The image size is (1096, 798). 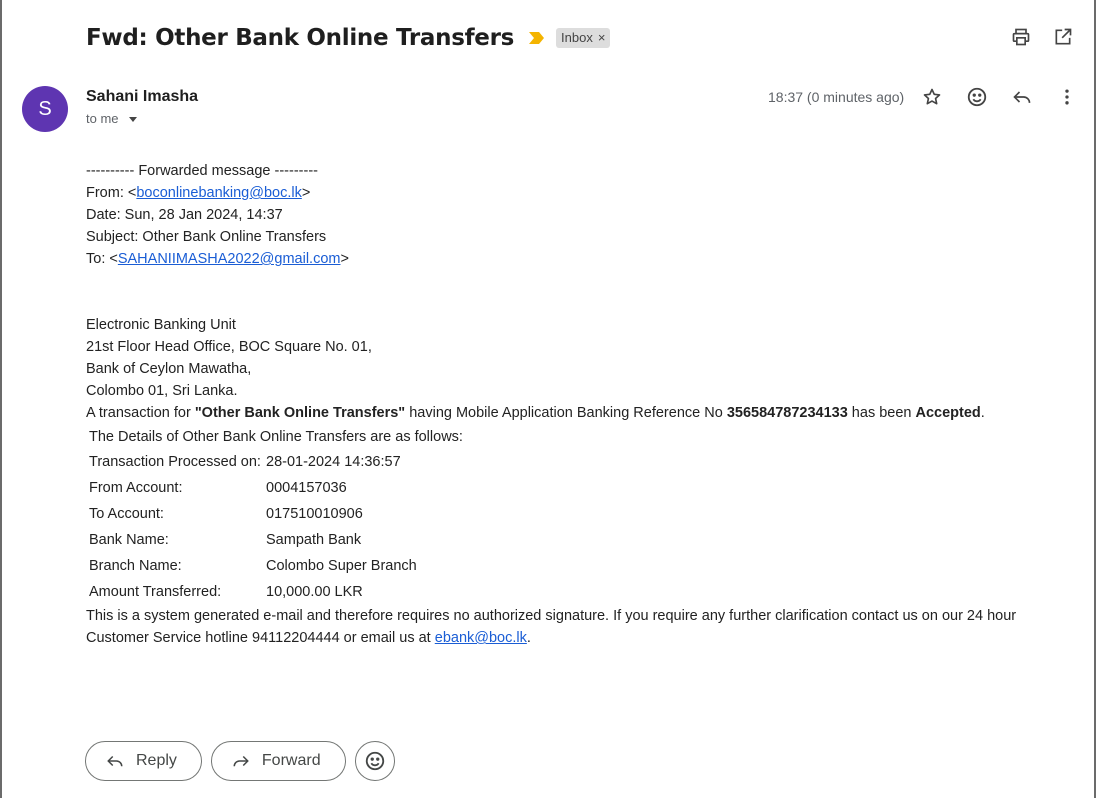 What do you see at coordinates (582, 566) in the screenshot?
I see `details-row: Branch Name: Colombo Super Branch` at bounding box center [582, 566].